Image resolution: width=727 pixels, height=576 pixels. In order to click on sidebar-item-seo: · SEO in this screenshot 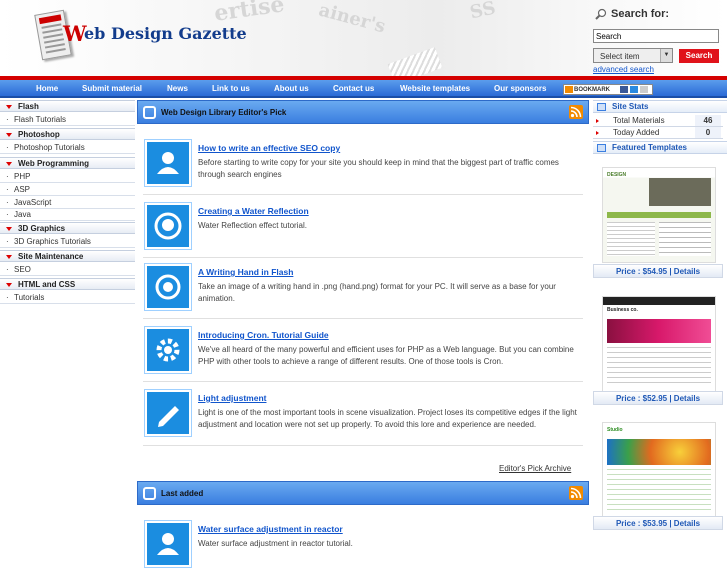, I will do `click(67, 270)`.